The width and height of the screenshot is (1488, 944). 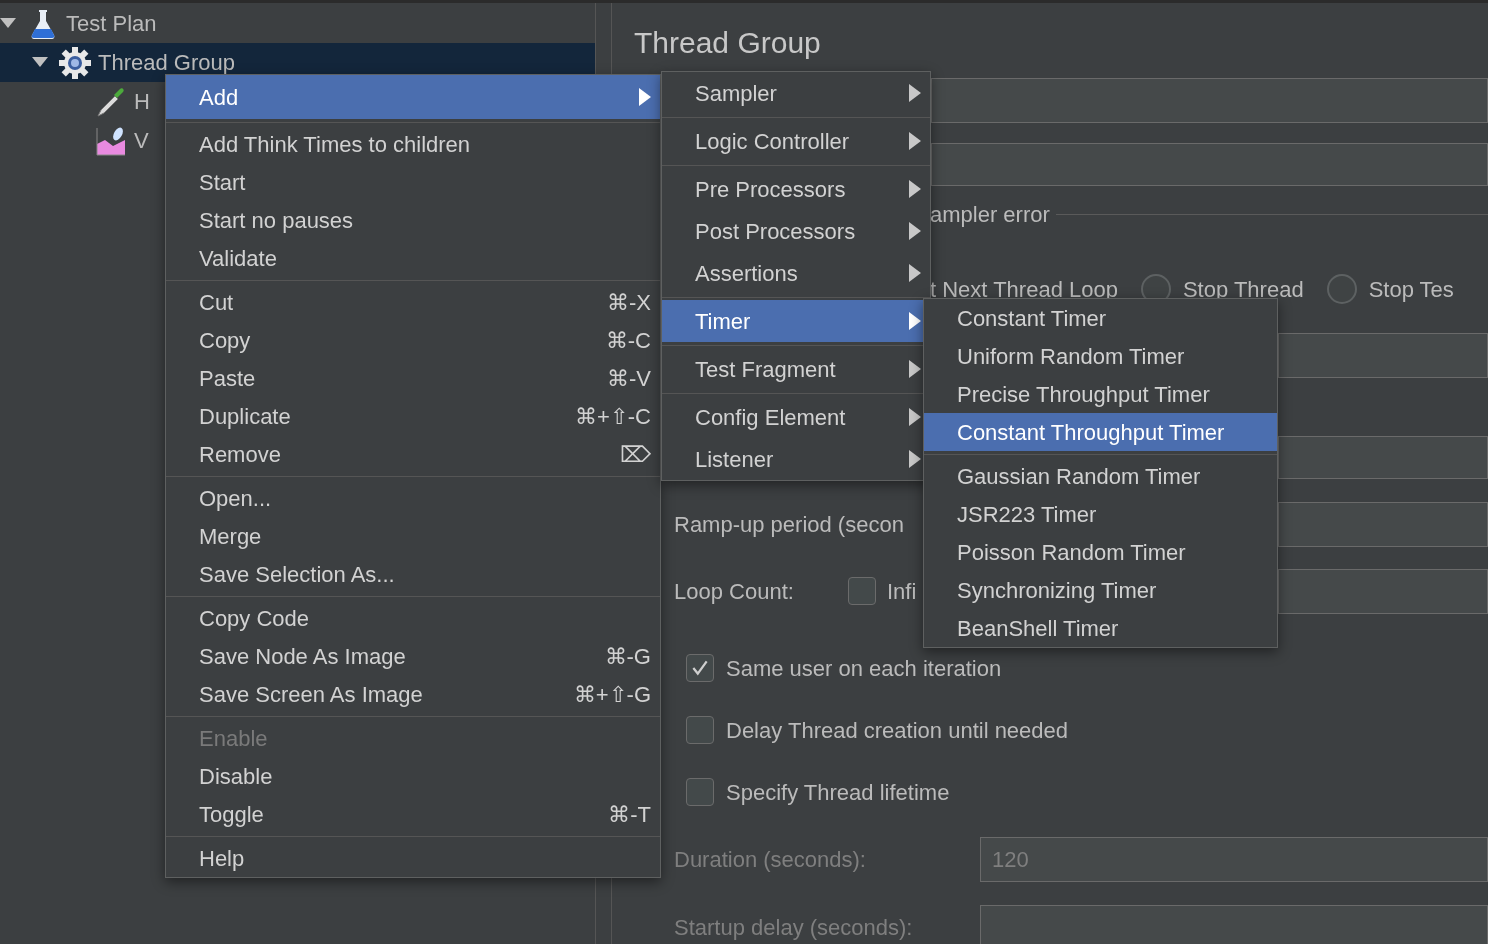 I want to click on menu-item: Cut ⌘-X, so click(x=413, y=302).